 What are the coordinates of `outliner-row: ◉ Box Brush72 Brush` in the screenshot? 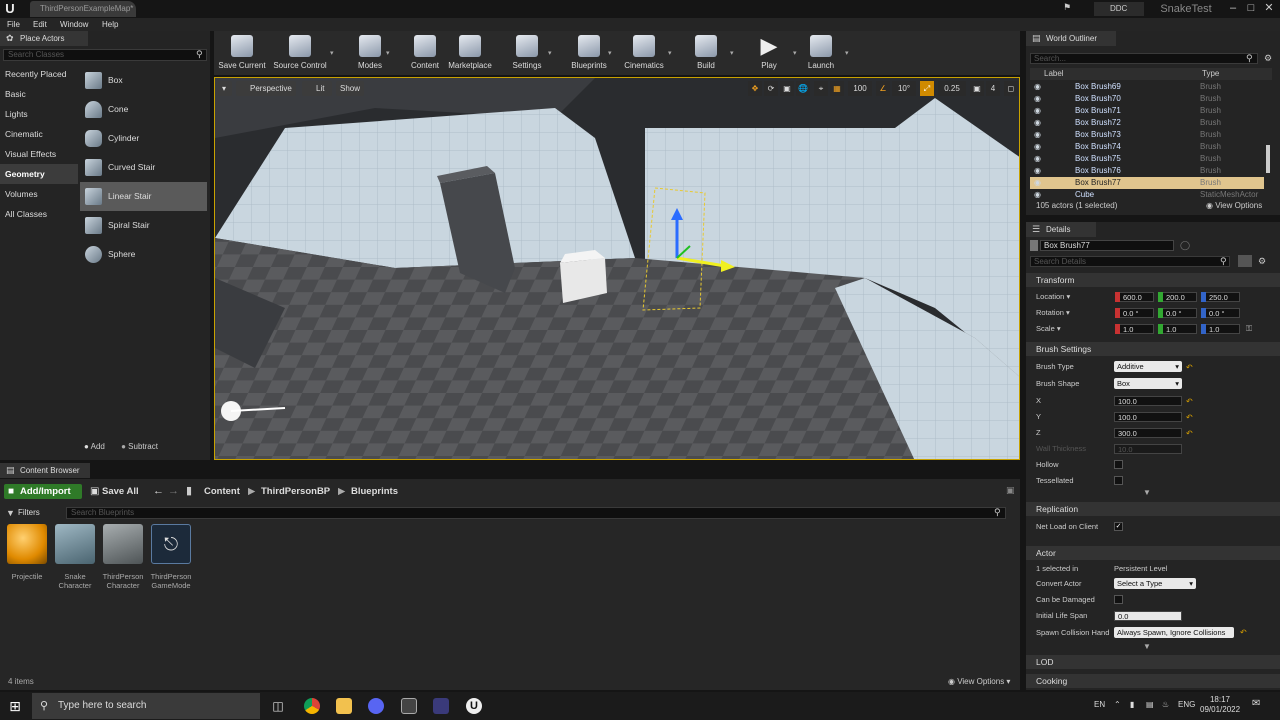 It's located at (1147, 123).